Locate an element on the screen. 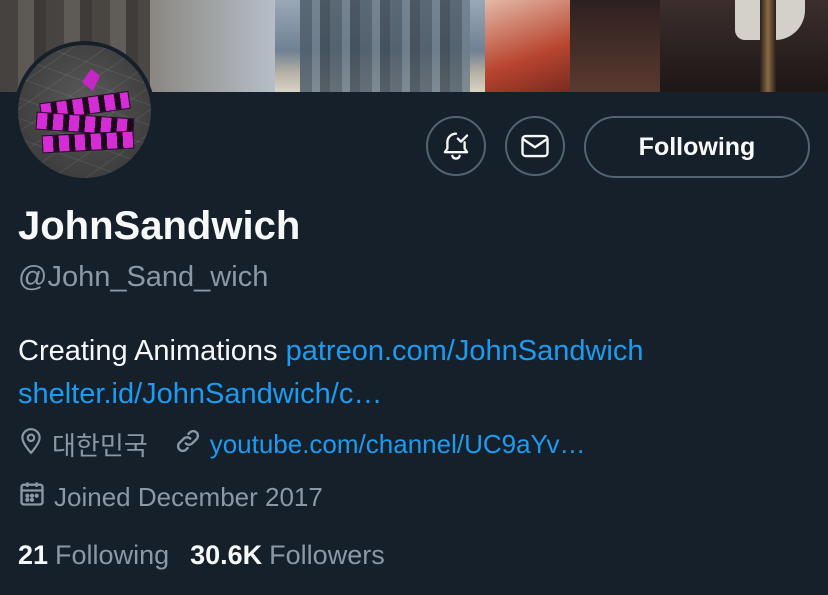  location-pin-icon is located at coordinates (31, 444).